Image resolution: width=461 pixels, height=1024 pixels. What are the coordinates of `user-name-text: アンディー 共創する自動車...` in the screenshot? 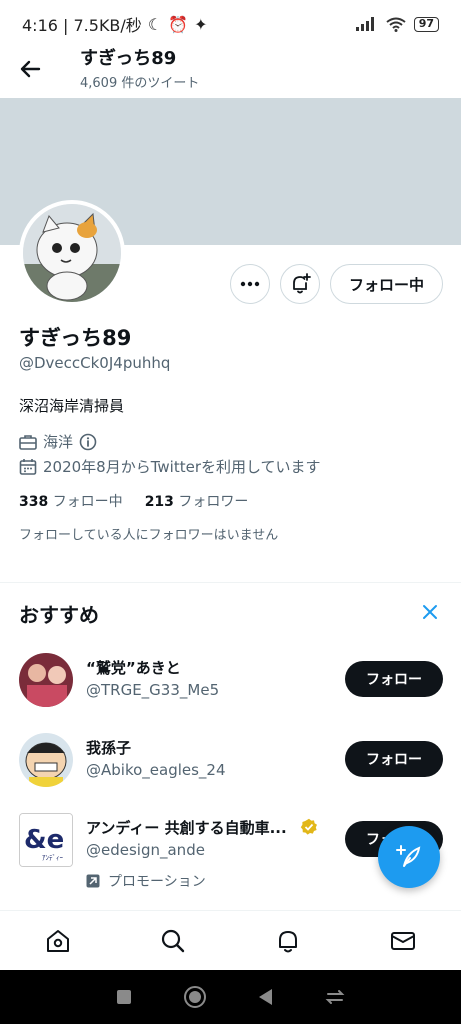 It's located at (186, 828).